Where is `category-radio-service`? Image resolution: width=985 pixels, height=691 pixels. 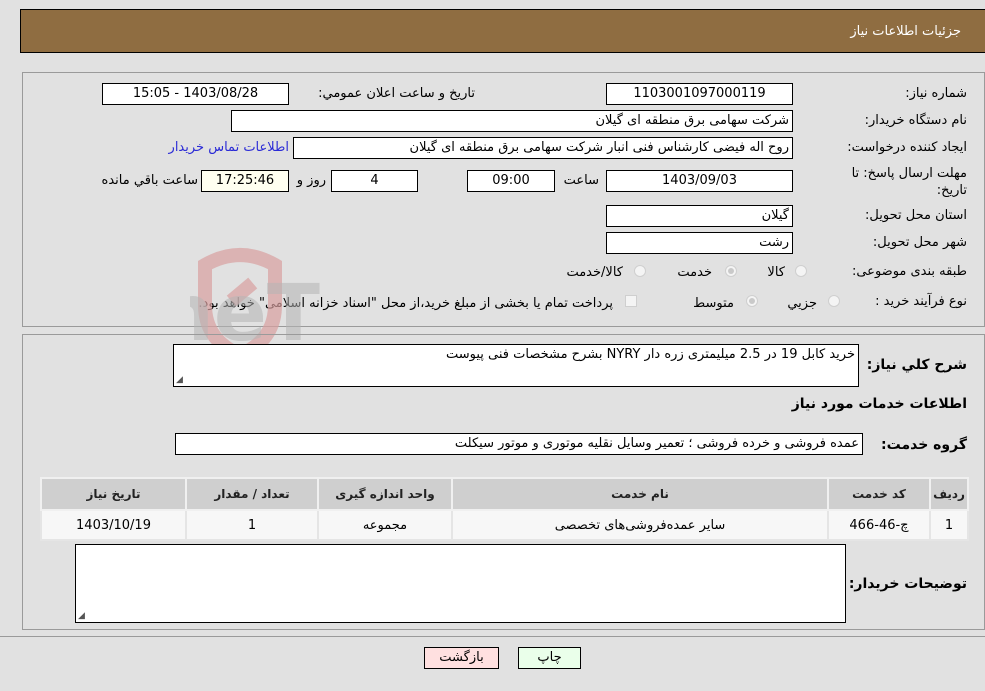
category-radio-service is located at coordinates (731, 271).